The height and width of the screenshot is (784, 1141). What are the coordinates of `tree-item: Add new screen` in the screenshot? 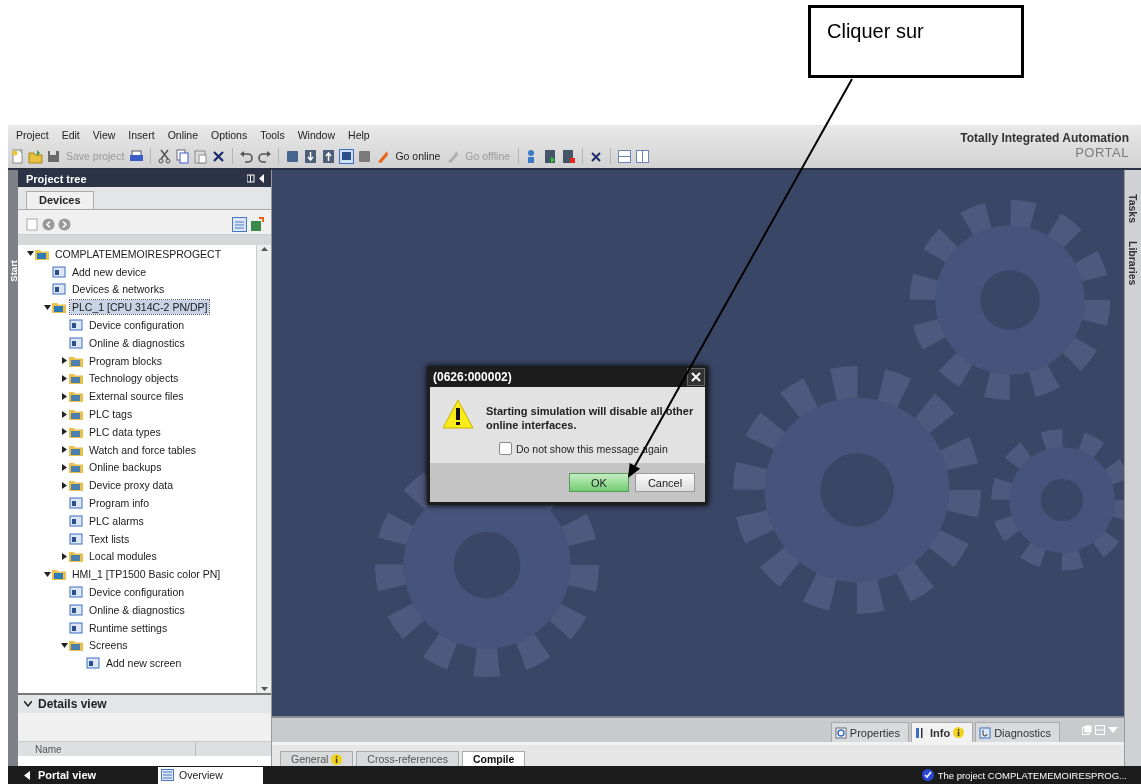 It's located at (144, 663).